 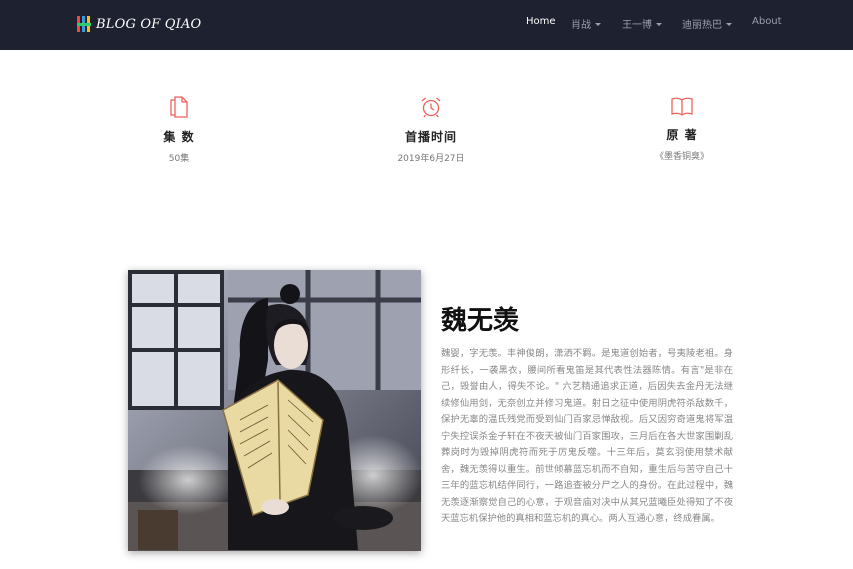 I want to click on feature-value: 2019年6月27日, so click(x=431, y=159).